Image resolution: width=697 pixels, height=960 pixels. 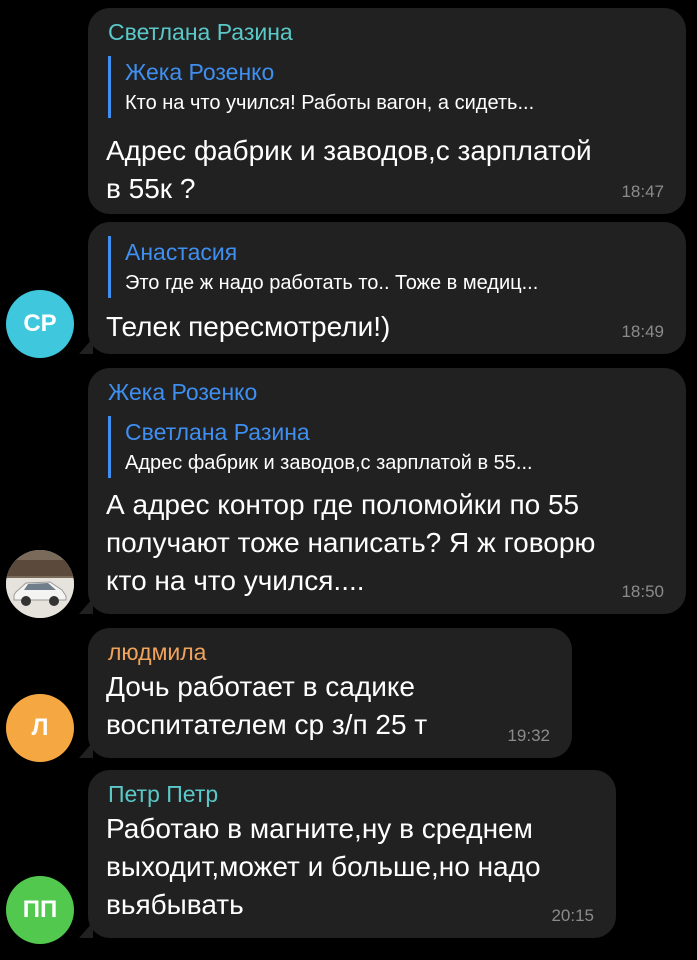 I want to click on avatar-initials: Л, so click(x=40, y=727).